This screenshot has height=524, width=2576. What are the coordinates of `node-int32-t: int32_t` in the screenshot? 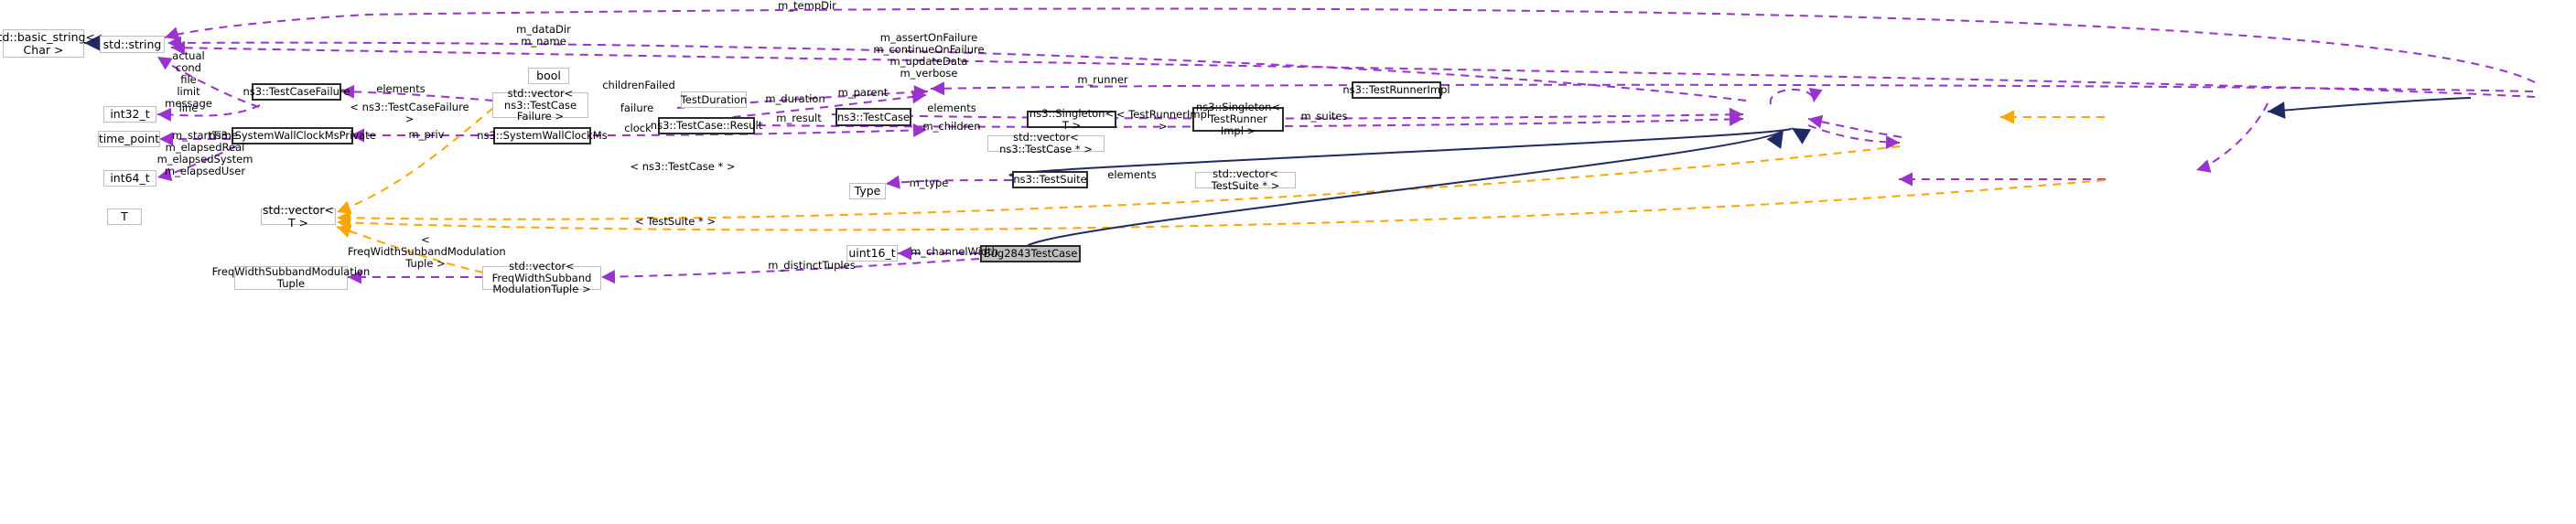 It's located at (129, 114).